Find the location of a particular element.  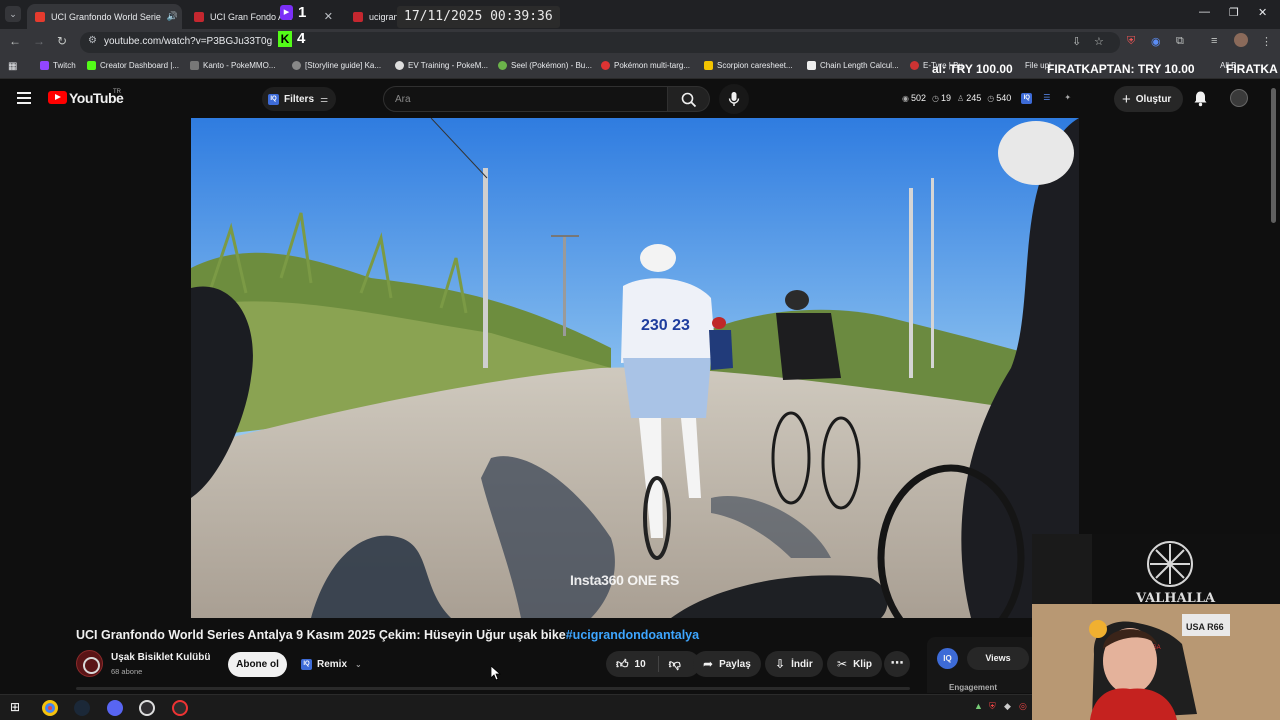

person-icon: ♙ is located at coordinates (961, 98).